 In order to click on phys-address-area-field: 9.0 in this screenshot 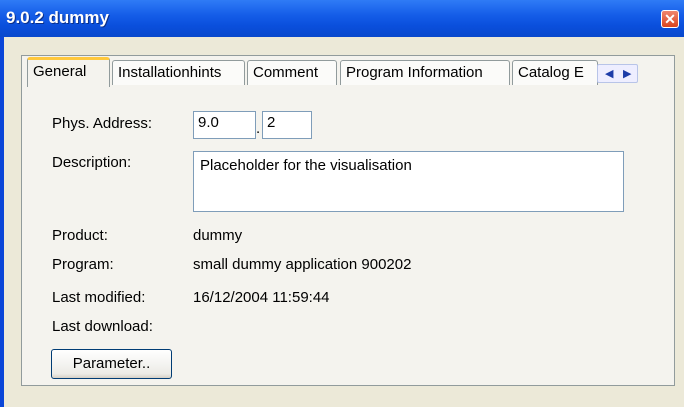, I will do `click(224, 125)`.